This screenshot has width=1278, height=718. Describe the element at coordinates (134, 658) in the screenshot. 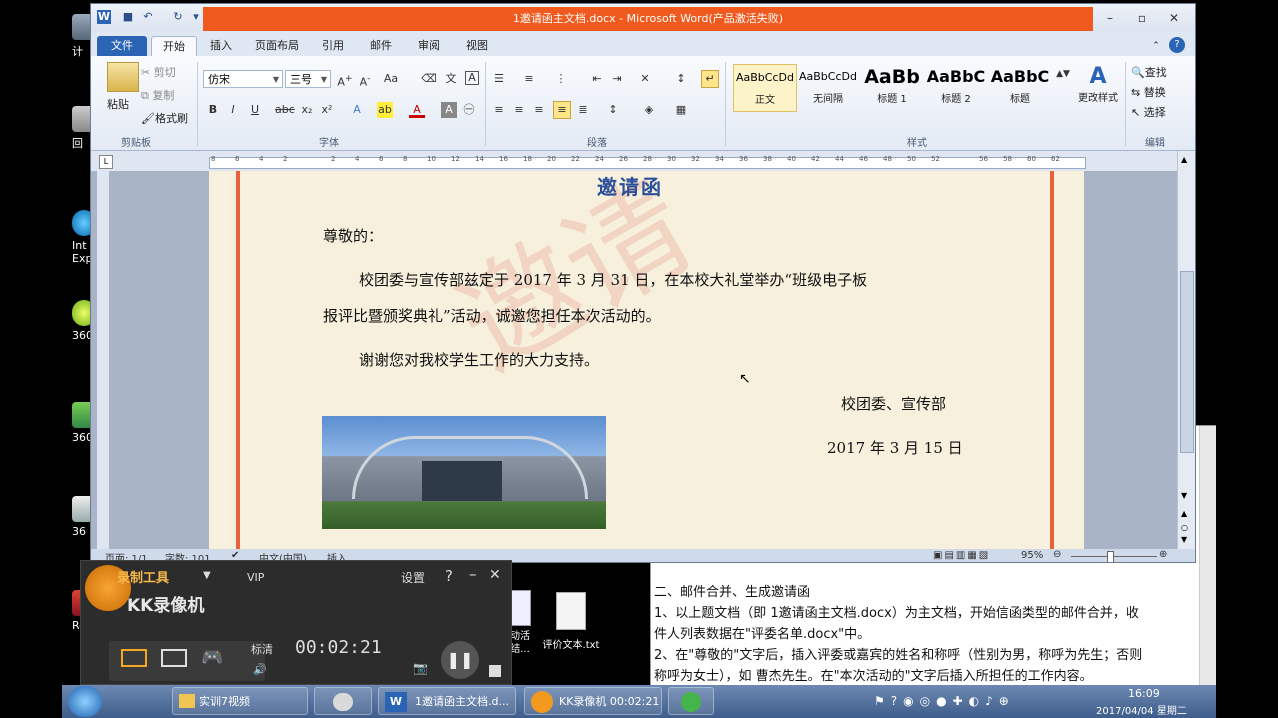

I see `fullscreen-mode-icon` at that location.